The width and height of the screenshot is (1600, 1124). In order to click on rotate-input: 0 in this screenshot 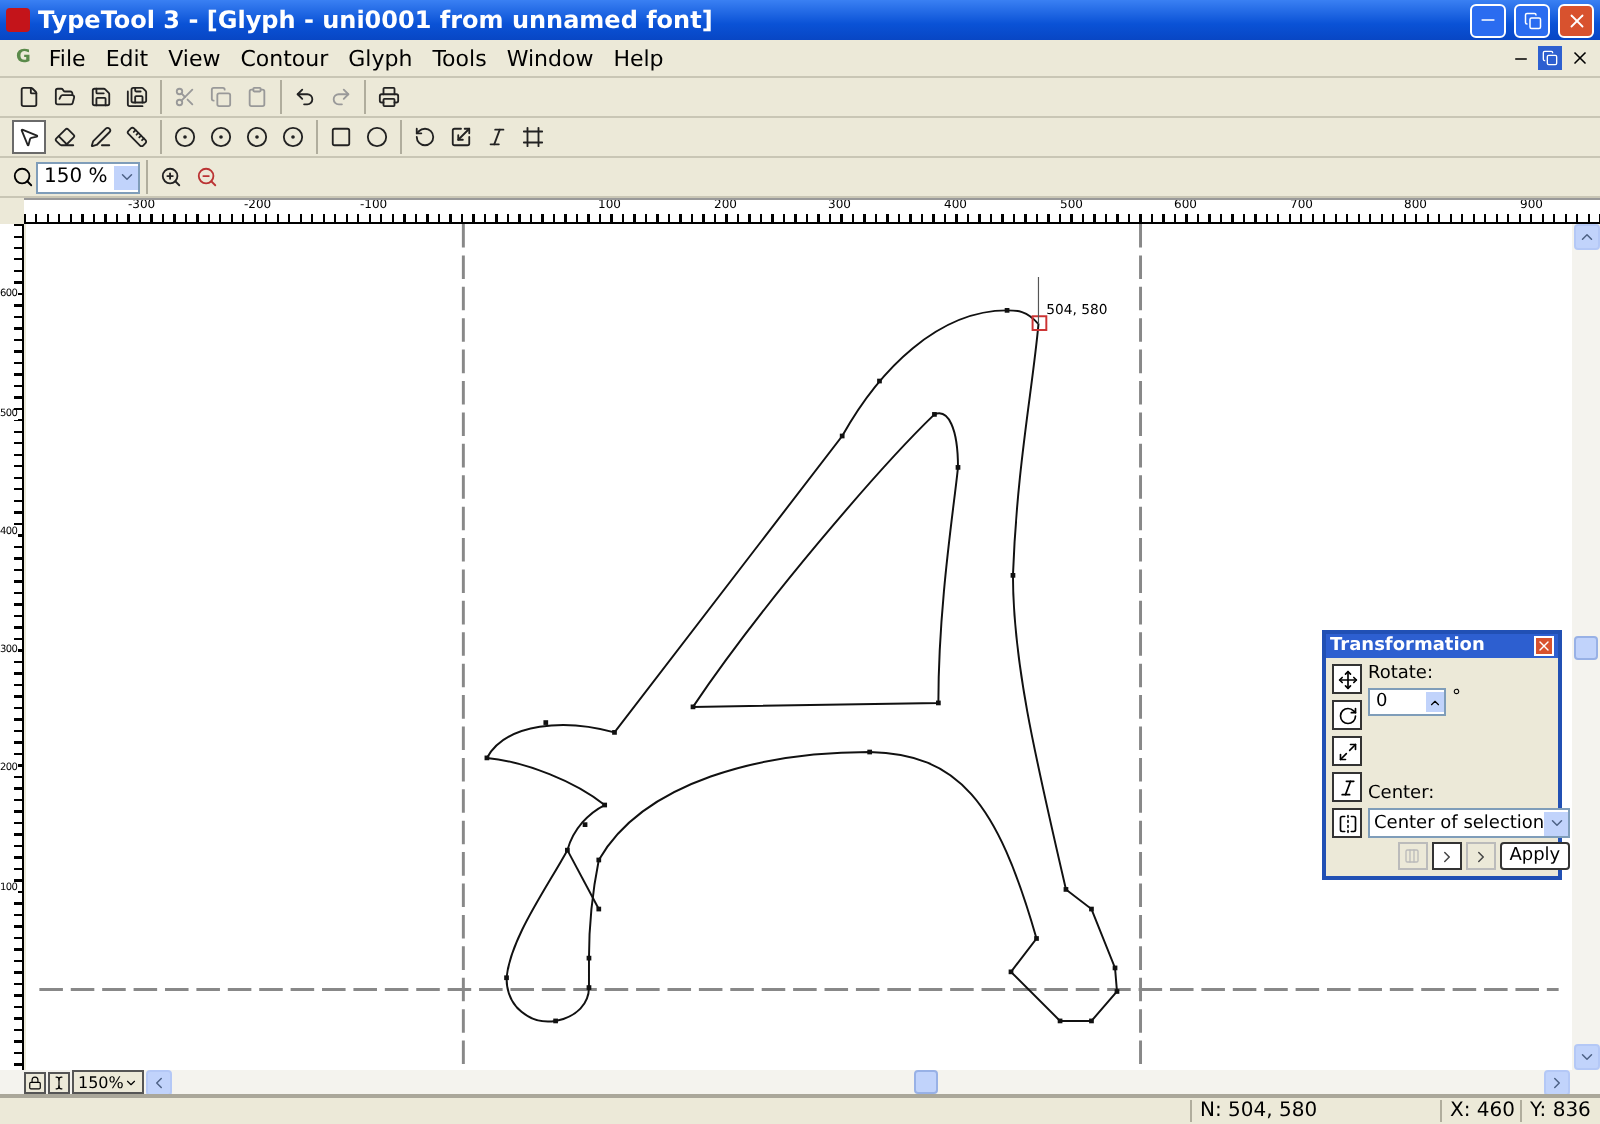, I will do `click(1407, 702)`.